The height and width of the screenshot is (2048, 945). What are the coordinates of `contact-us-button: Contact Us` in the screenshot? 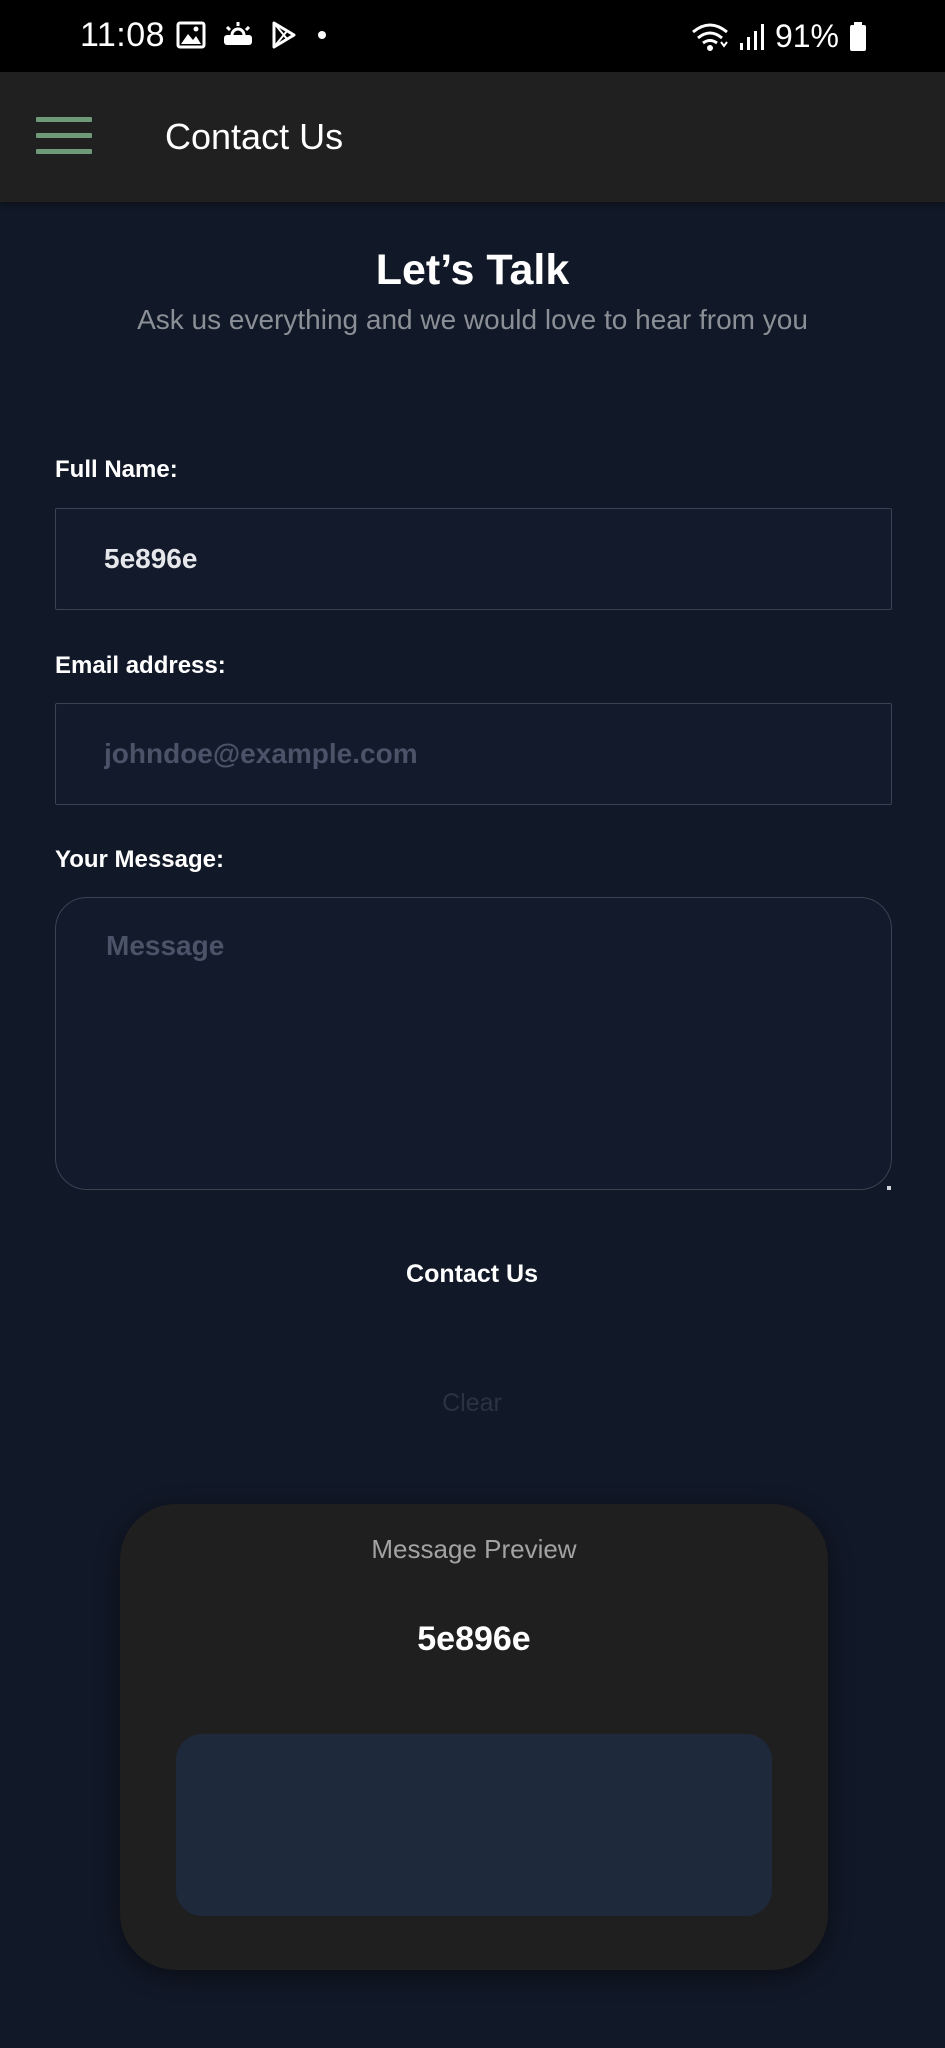 It's located at (472, 1273).